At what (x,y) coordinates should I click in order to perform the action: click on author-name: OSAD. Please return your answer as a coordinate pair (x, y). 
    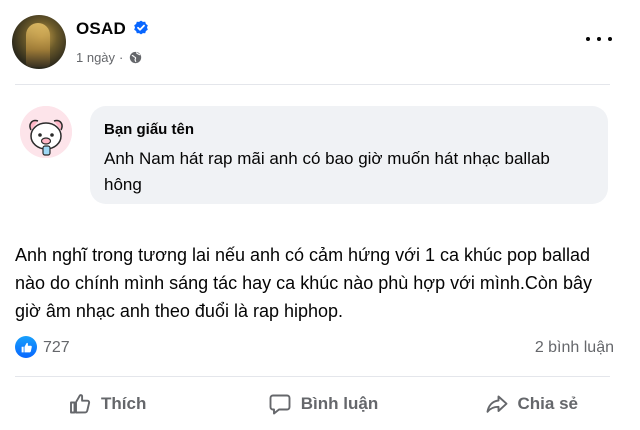
    Looking at the image, I should click on (101, 29).